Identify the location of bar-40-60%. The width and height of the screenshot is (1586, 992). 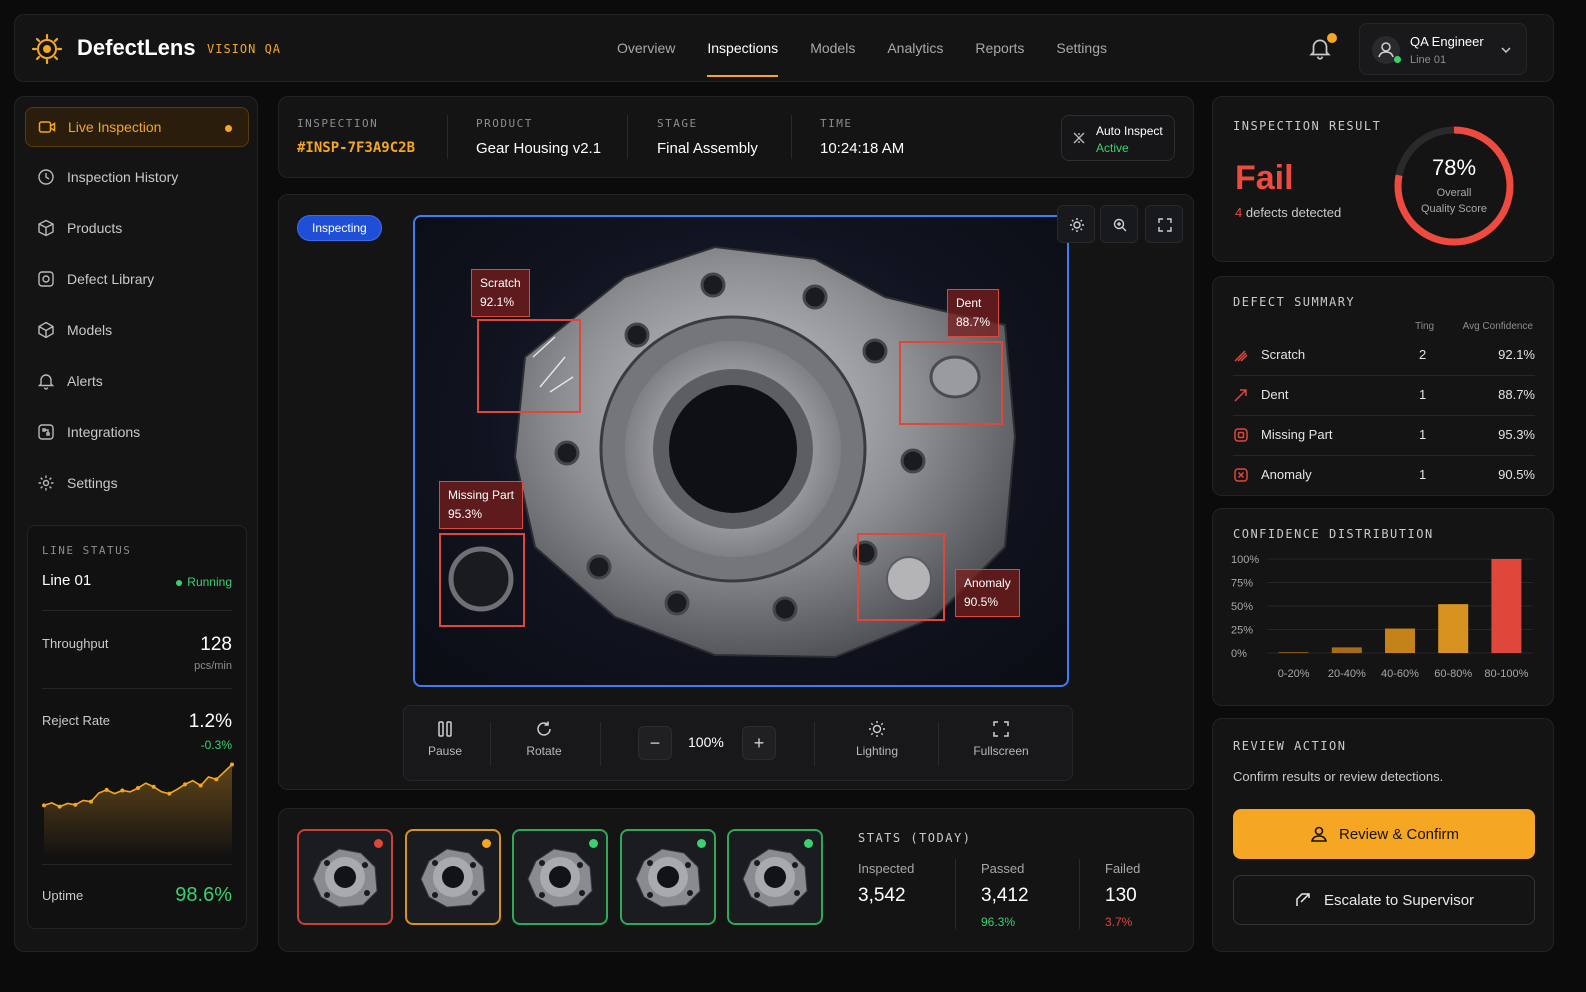
(1400, 640).